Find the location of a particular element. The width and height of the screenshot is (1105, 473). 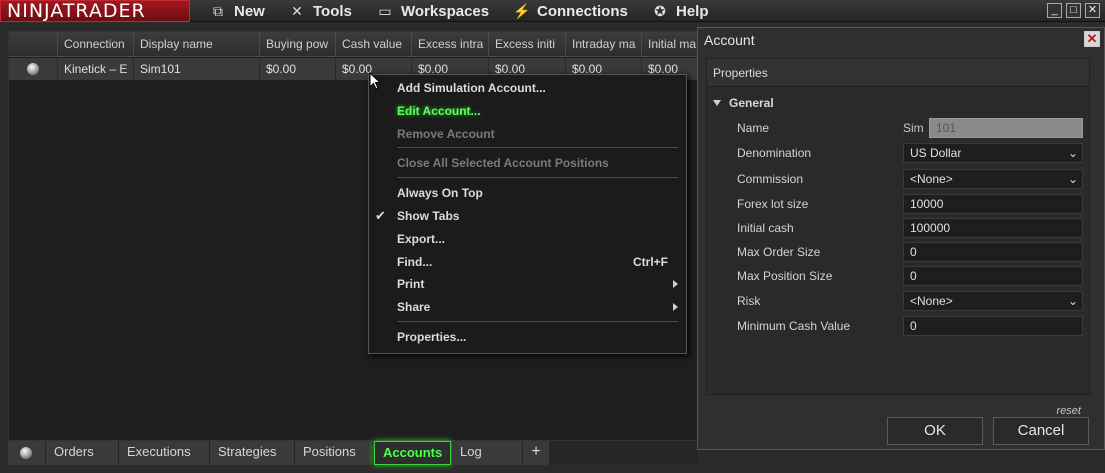

status-cell is located at coordinates (33, 69).